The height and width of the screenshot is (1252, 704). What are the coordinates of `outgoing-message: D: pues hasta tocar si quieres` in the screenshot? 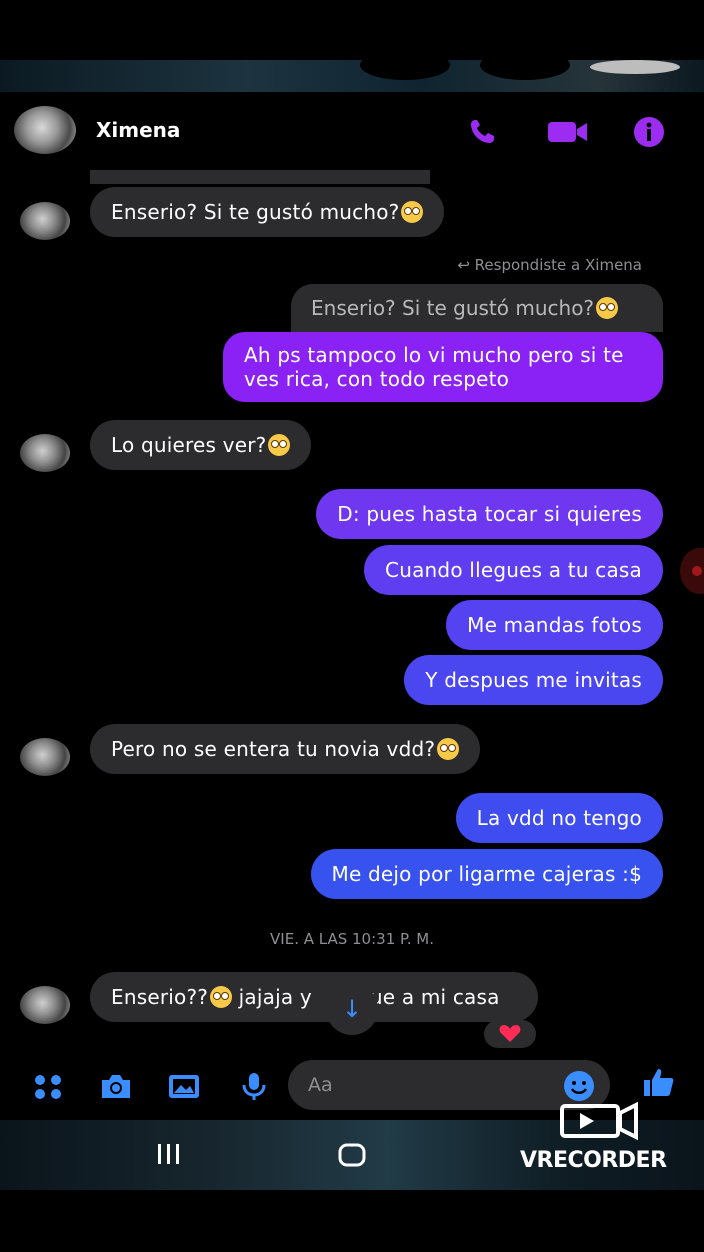 It's located at (489, 514).